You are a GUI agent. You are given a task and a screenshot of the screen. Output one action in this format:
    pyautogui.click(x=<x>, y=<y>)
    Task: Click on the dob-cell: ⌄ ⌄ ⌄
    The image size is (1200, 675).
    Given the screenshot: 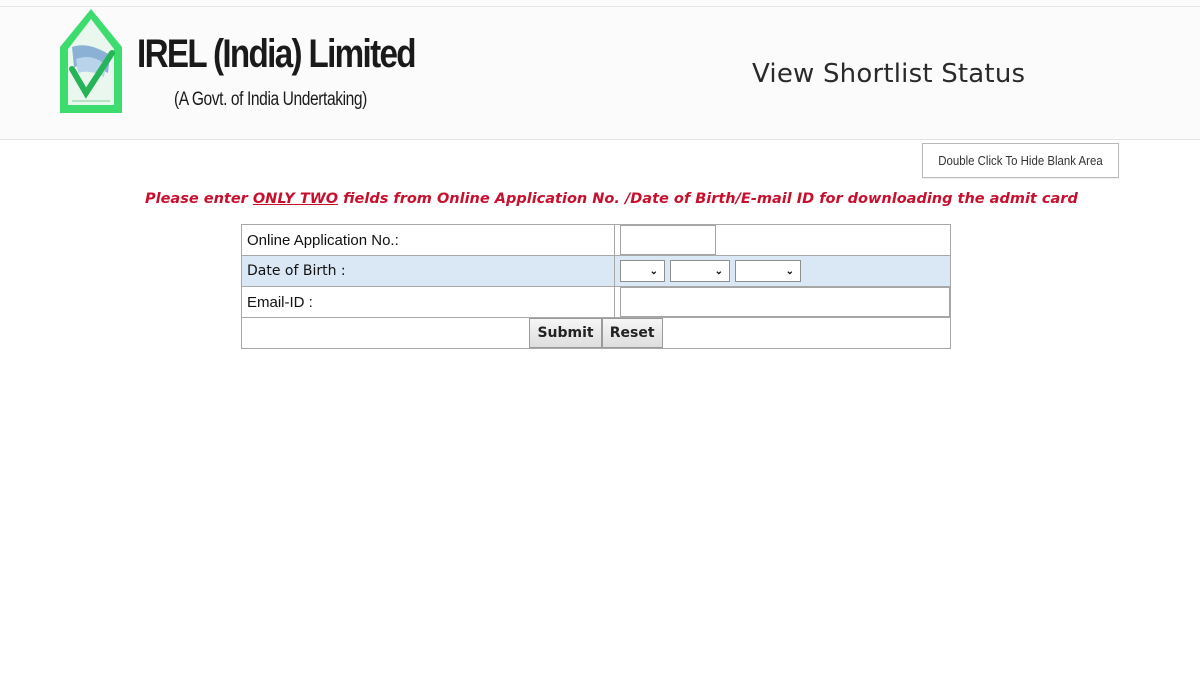 What is the action you would take?
    pyautogui.click(x=782, y=271)
    